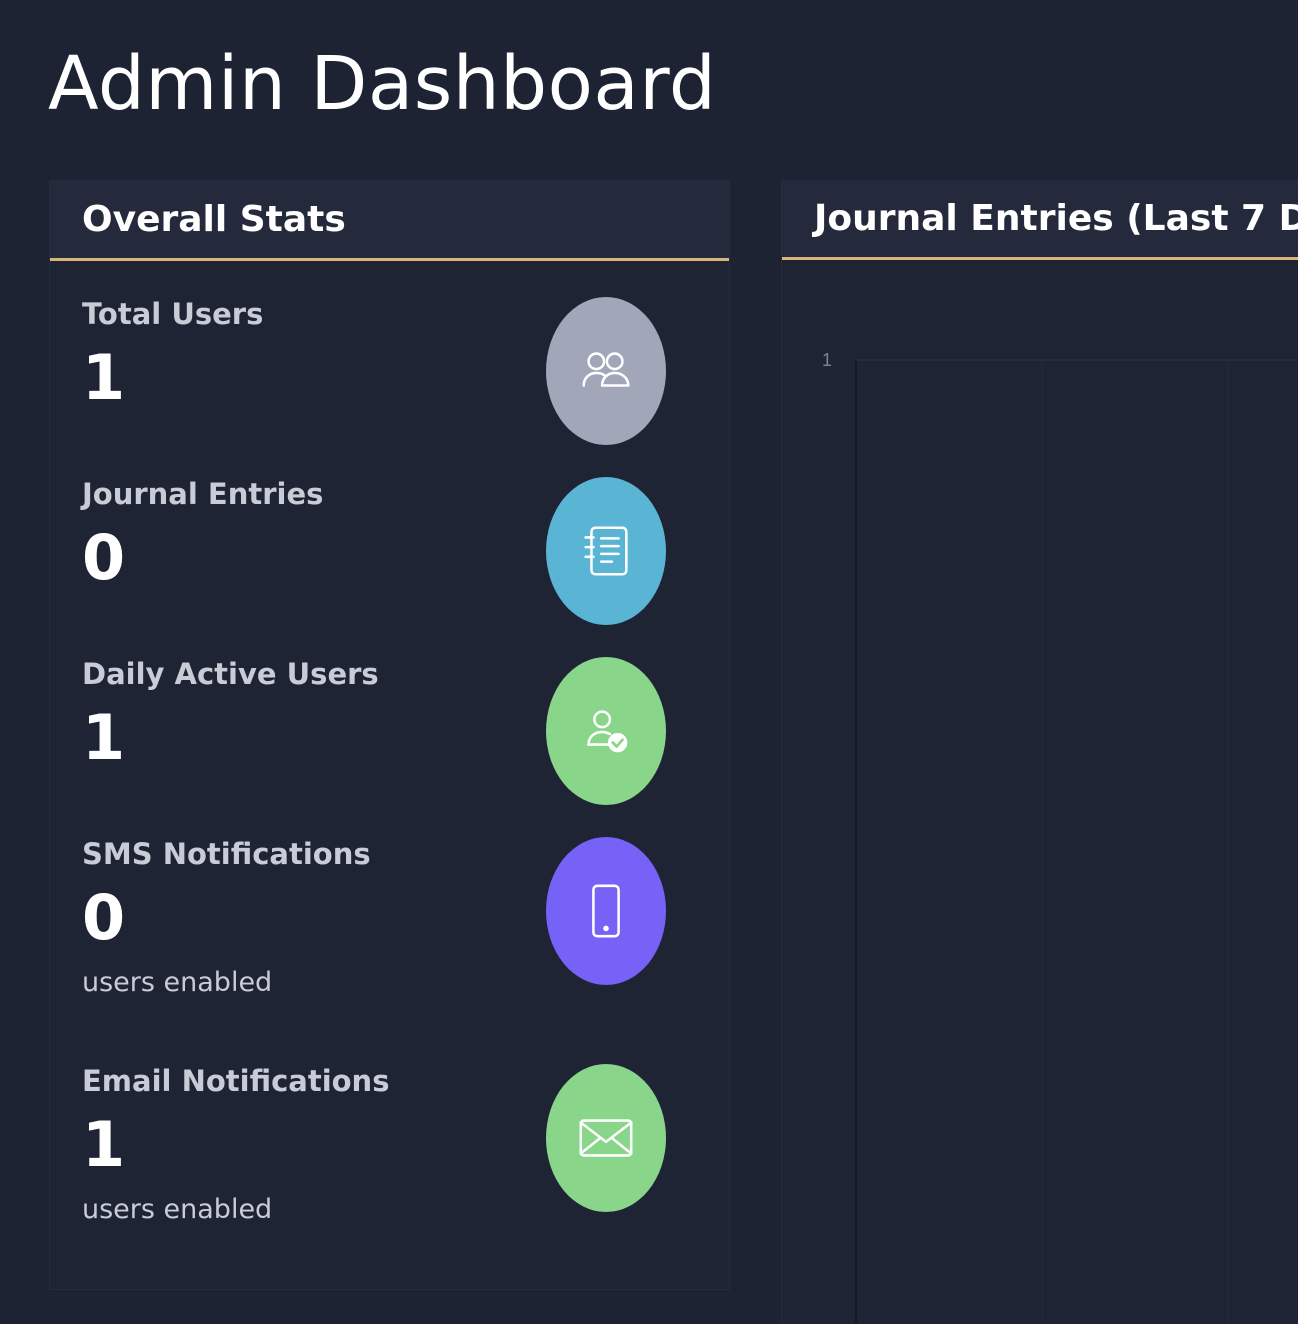  What do you see at coordinates (606, 551) in the screenshot?
I see `journal-icon` at bounding box center [606, 551].